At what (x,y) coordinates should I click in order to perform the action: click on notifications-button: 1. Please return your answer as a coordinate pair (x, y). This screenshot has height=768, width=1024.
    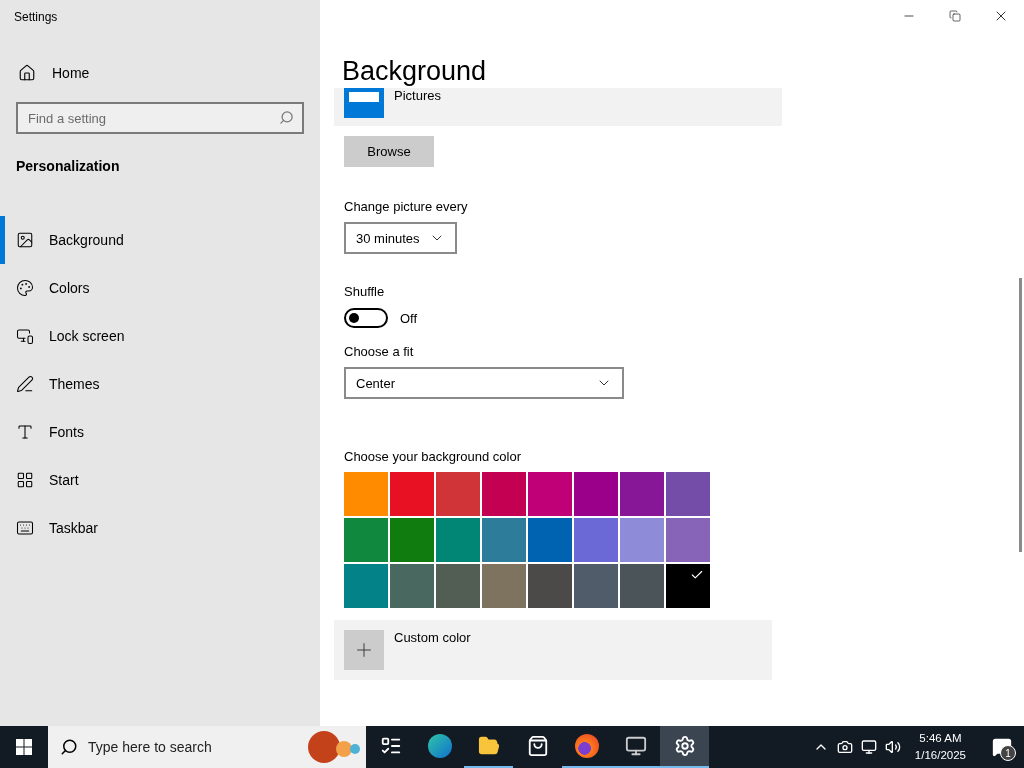
    Looking at the image, I should click on (1002, 747).